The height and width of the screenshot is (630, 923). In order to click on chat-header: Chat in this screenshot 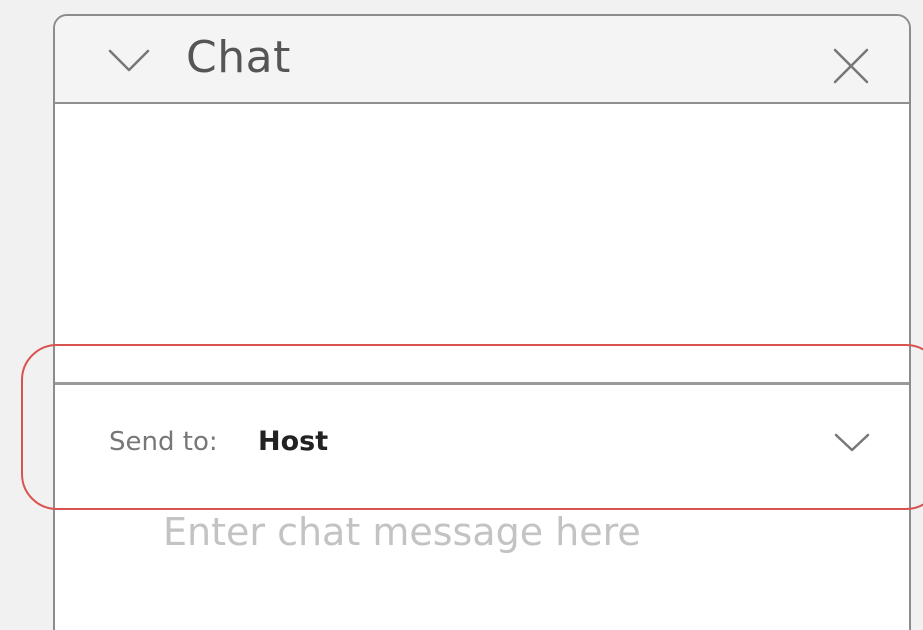, I will do `click(482, 60)`.